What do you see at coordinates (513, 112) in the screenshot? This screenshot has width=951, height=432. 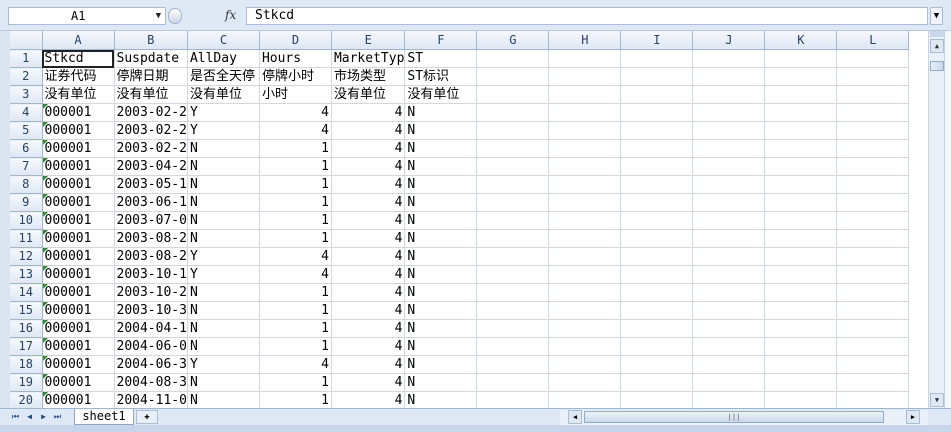 I see `cell-g4` at bounding box center [513, 112].